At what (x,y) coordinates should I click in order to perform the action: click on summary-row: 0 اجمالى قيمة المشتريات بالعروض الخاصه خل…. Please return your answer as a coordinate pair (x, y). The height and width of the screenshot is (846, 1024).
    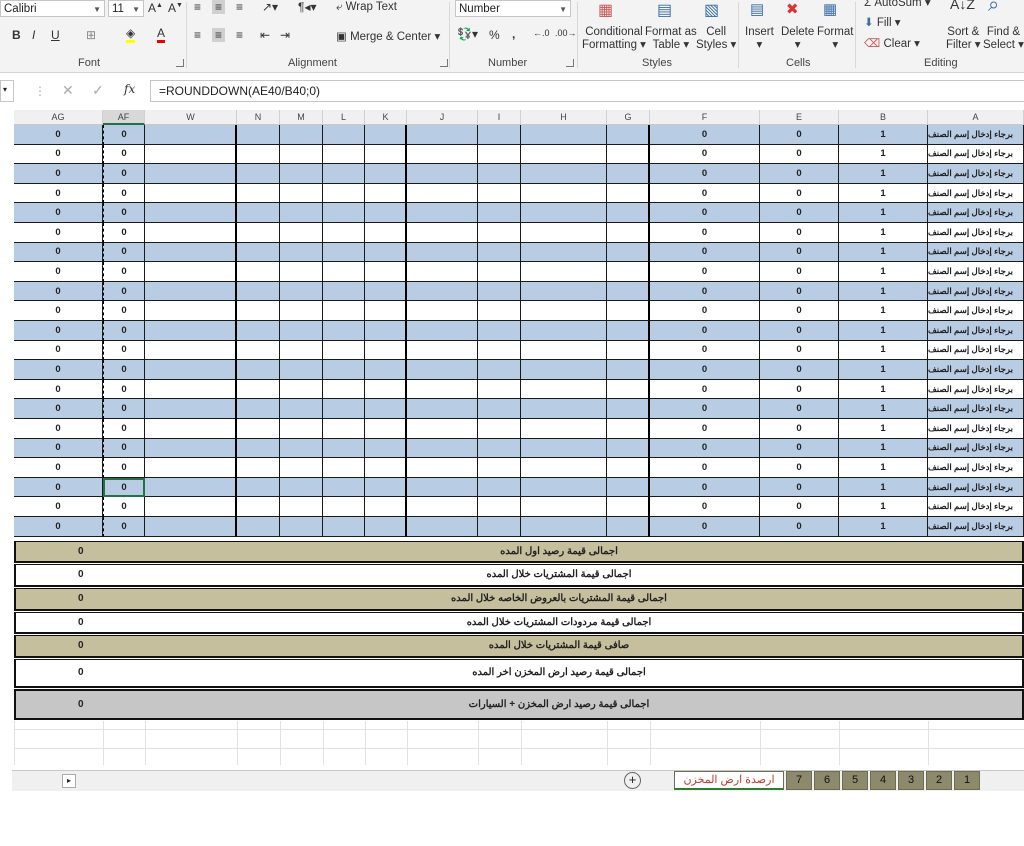
    Looking at the image, I should click on (519, 599).